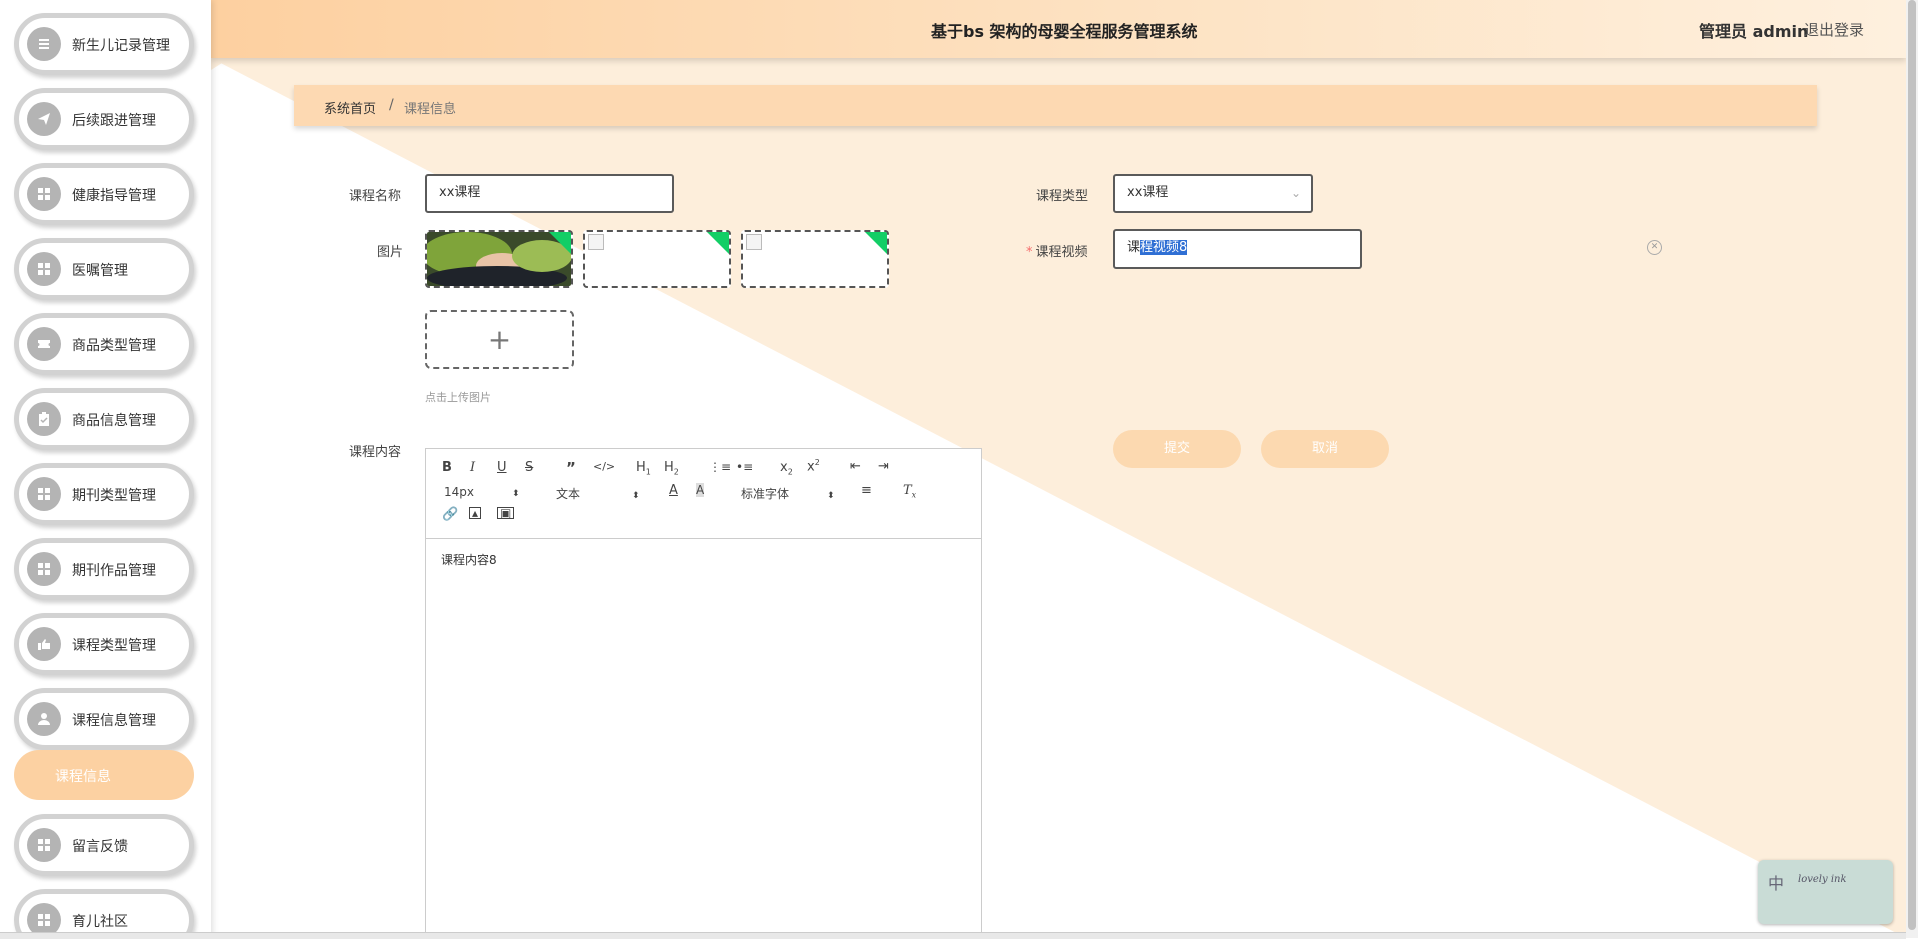 This screenshot has height=939, width=1918. I want to click on subscript-icon: x2, so click(786, 468).